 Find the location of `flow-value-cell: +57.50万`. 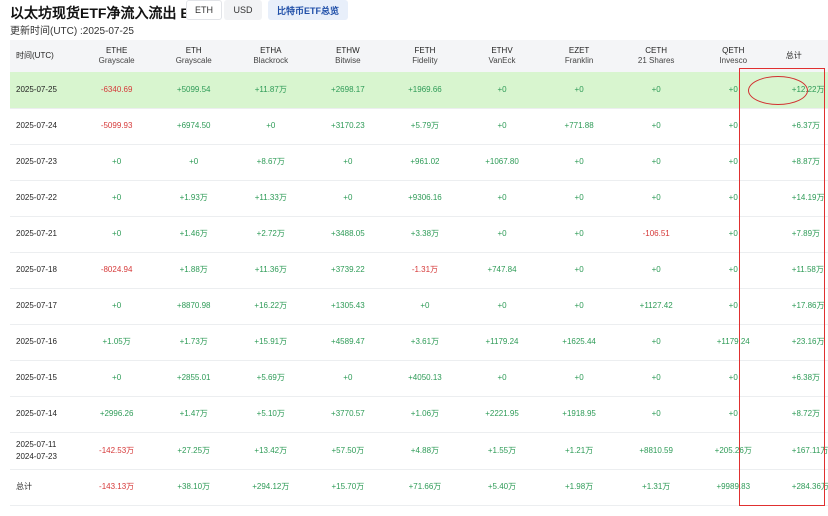

flow-value-cell: +57.50万 is located at coordinates (348, 450).